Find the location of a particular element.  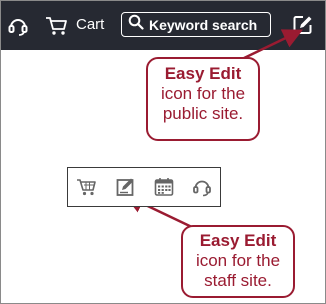

public-callout-title: Easy Edit is located at coordinates (203, 73).